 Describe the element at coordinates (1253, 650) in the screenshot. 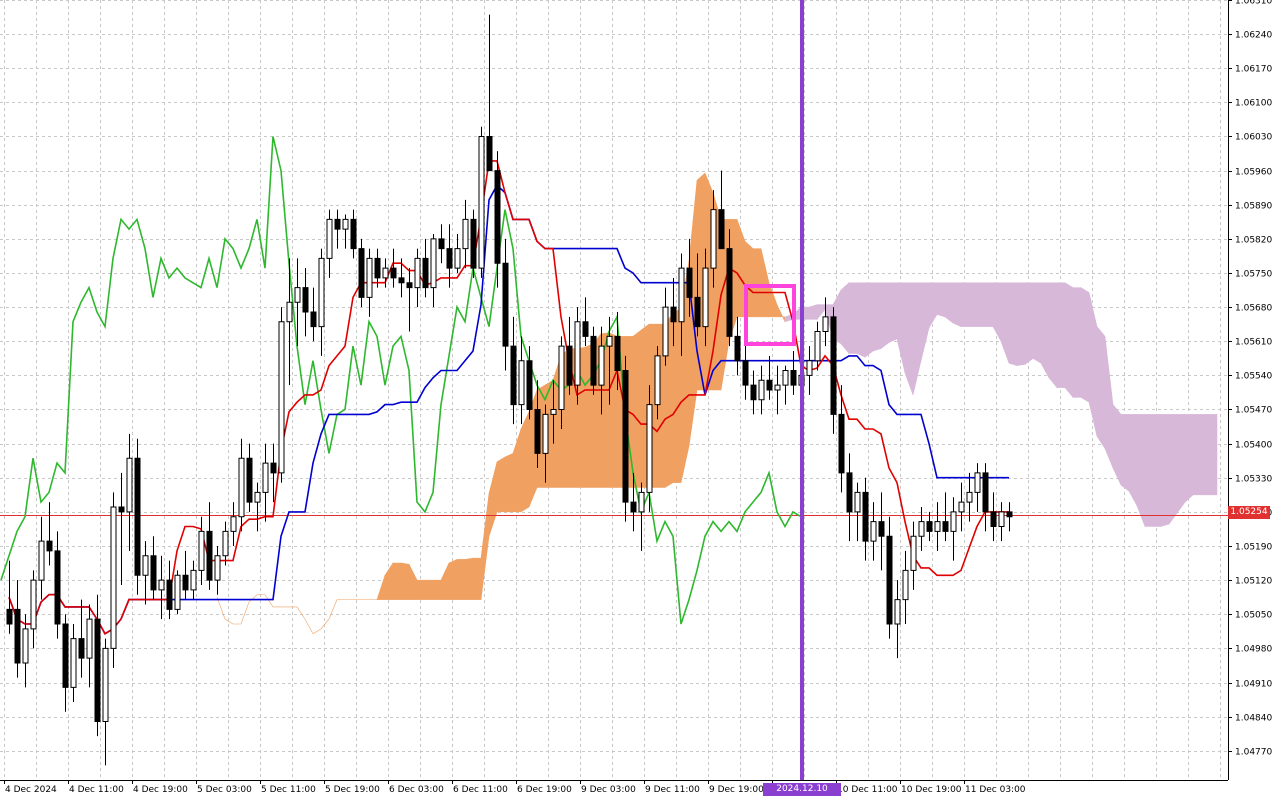

I see `y-tick-label: 1.04980` at that location.